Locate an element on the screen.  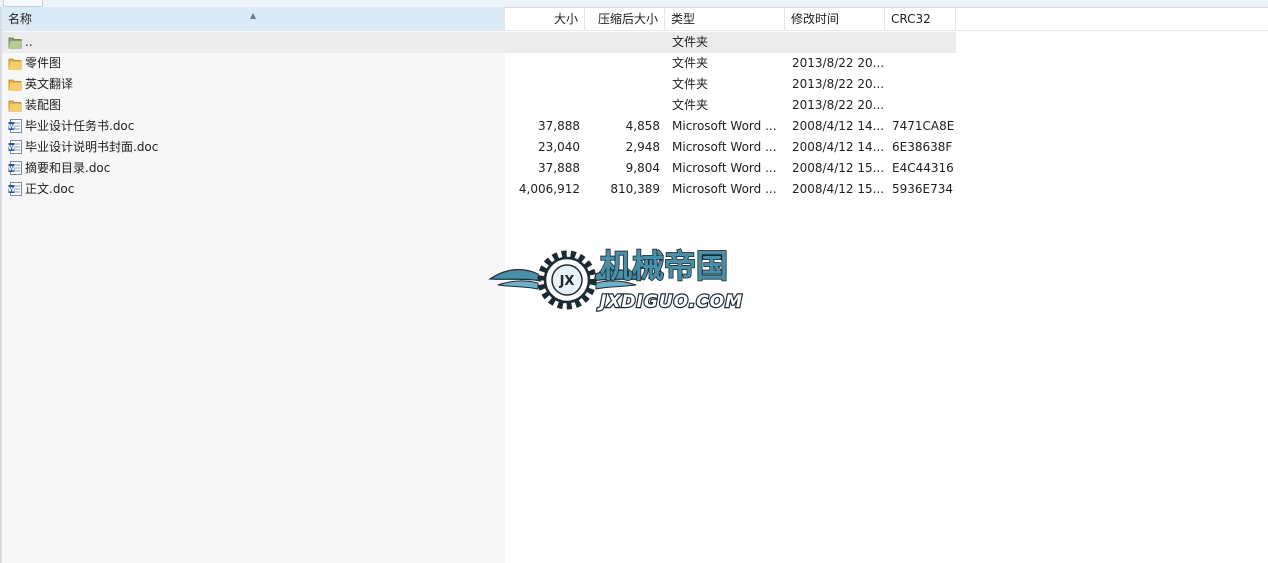
tab-stub is located at coordinates (23, 3).